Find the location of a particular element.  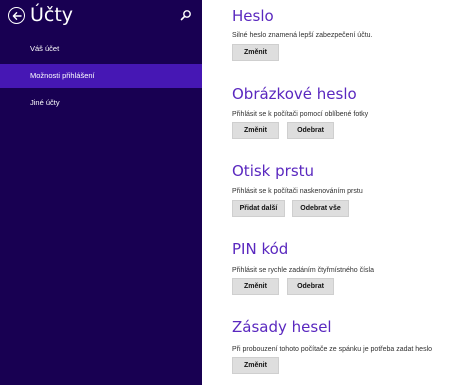

back-button is located at coordinates (16, 15).